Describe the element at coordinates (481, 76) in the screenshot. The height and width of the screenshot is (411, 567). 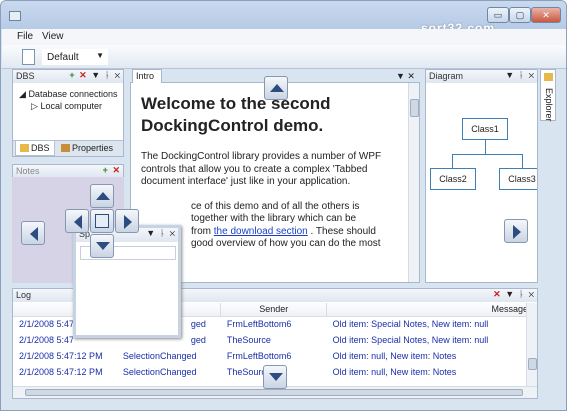
I see `diagram-panel-header: Diagram ▼ ᚿ ✕` at that location.